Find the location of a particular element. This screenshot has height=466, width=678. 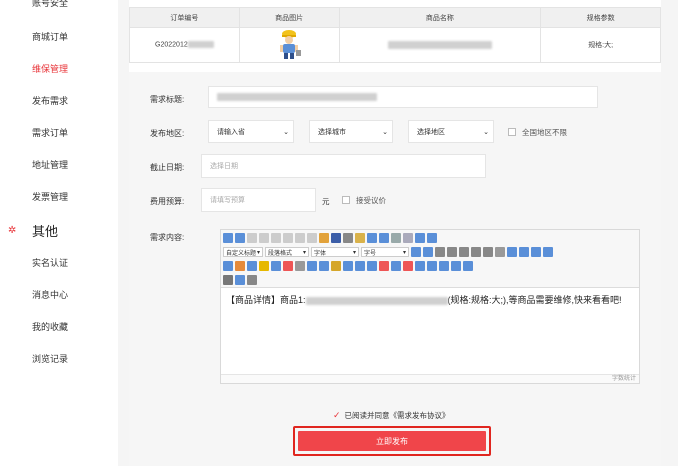

align-justify-icon is located at coordinates (488, 252).